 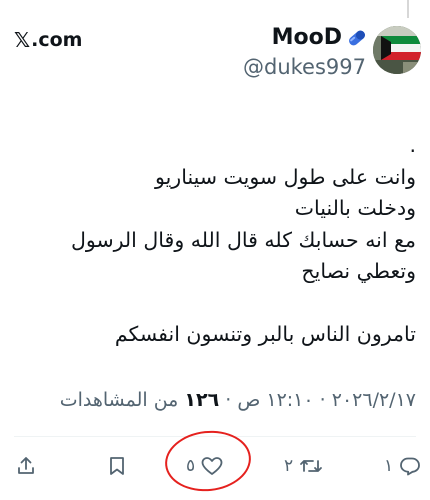 I want to click on capsule-icon, so click(x=357, y=38).